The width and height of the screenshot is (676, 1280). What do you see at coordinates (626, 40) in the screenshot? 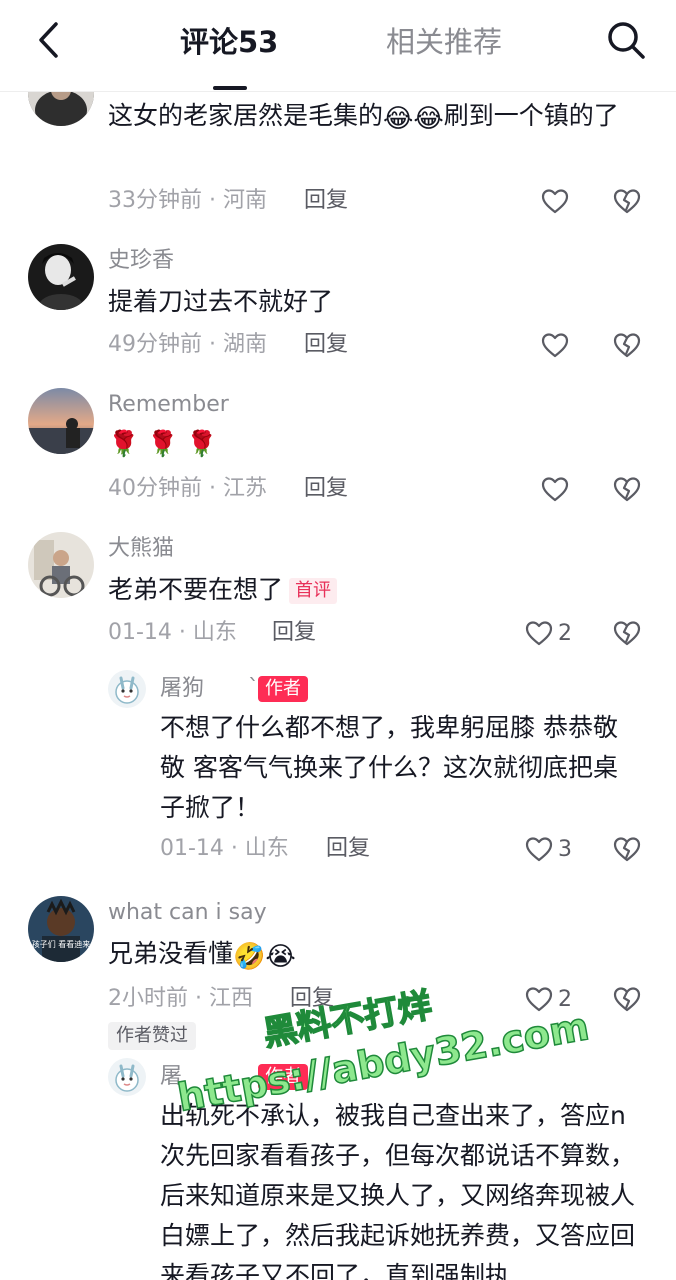
I see `search-icon` at bounding box center [626, 40].